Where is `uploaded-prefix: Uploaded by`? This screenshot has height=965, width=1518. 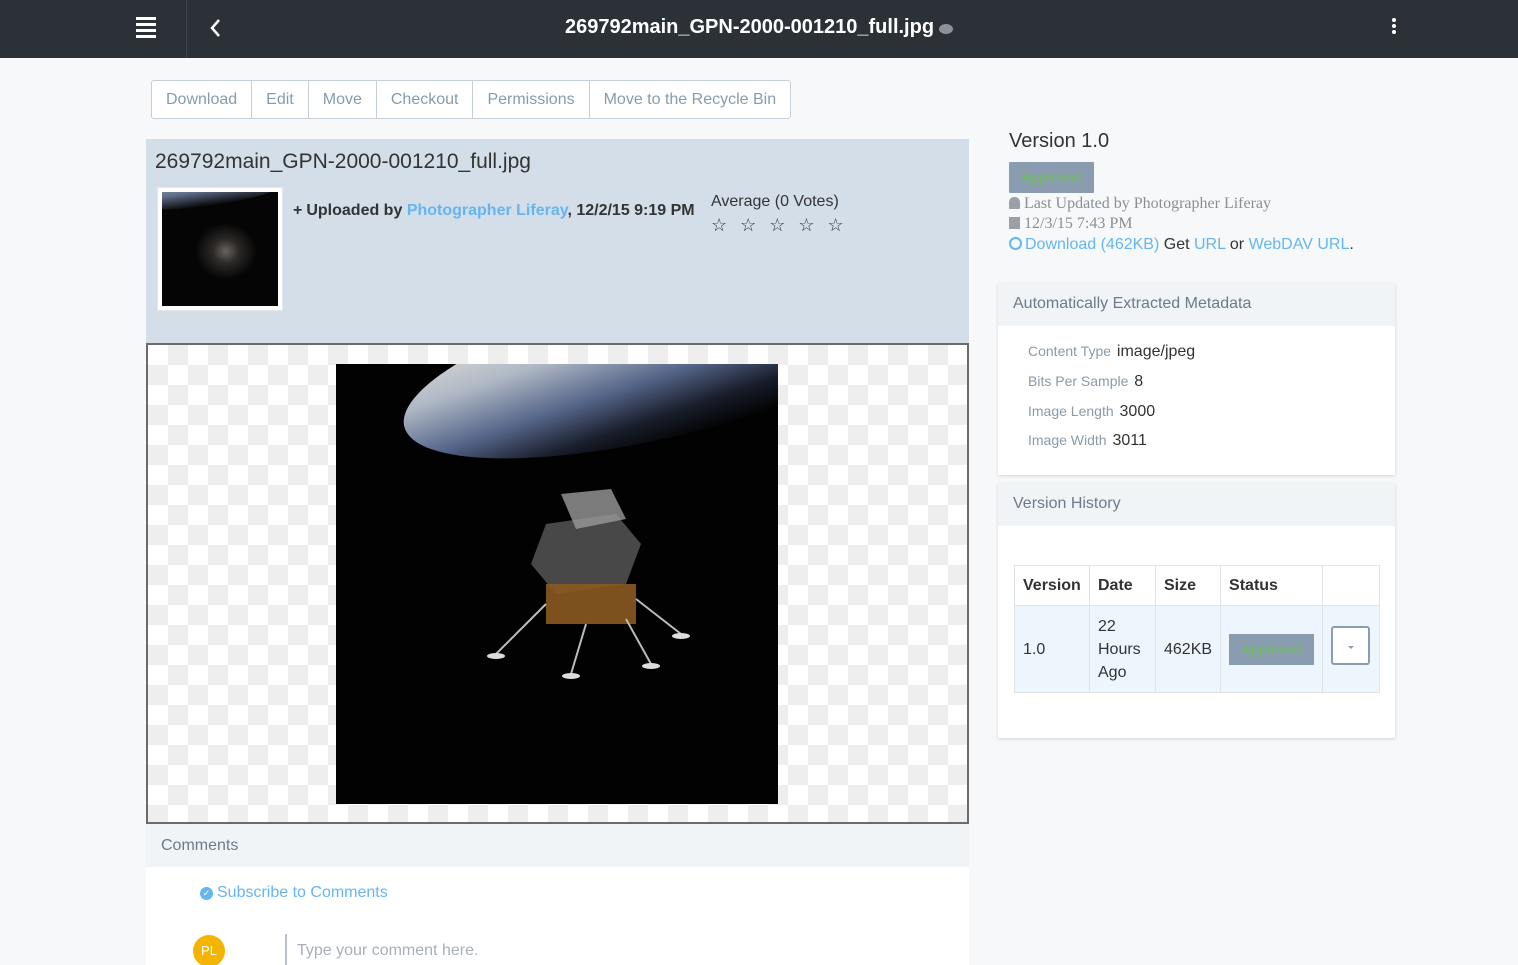 uploaded-prefix: Uploaded by is located at coordinates (354, 210).